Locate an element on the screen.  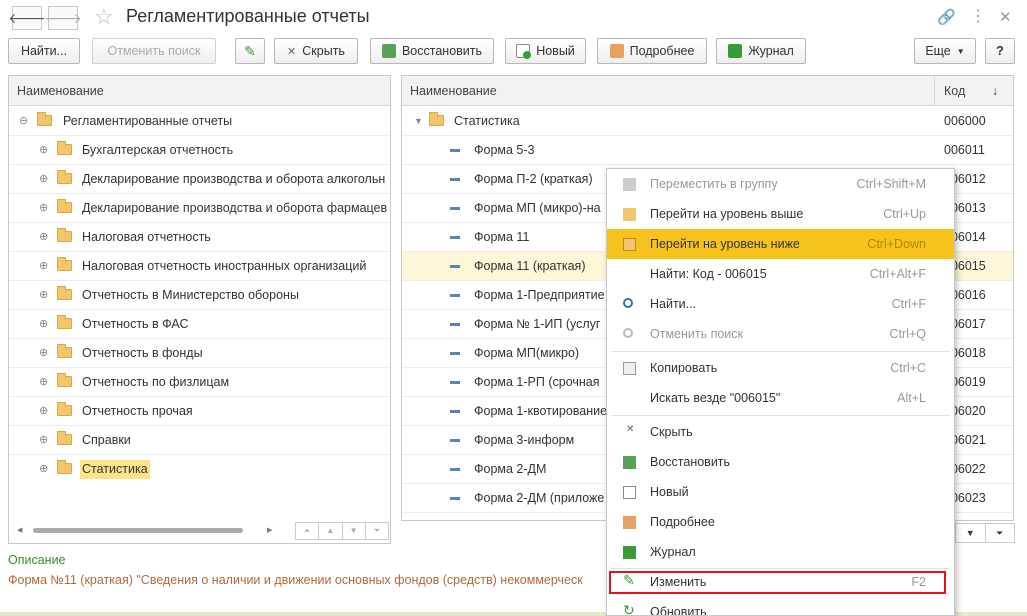
tree-row: ⊕ Отчетность прочая is located at coordinates (199, 411).